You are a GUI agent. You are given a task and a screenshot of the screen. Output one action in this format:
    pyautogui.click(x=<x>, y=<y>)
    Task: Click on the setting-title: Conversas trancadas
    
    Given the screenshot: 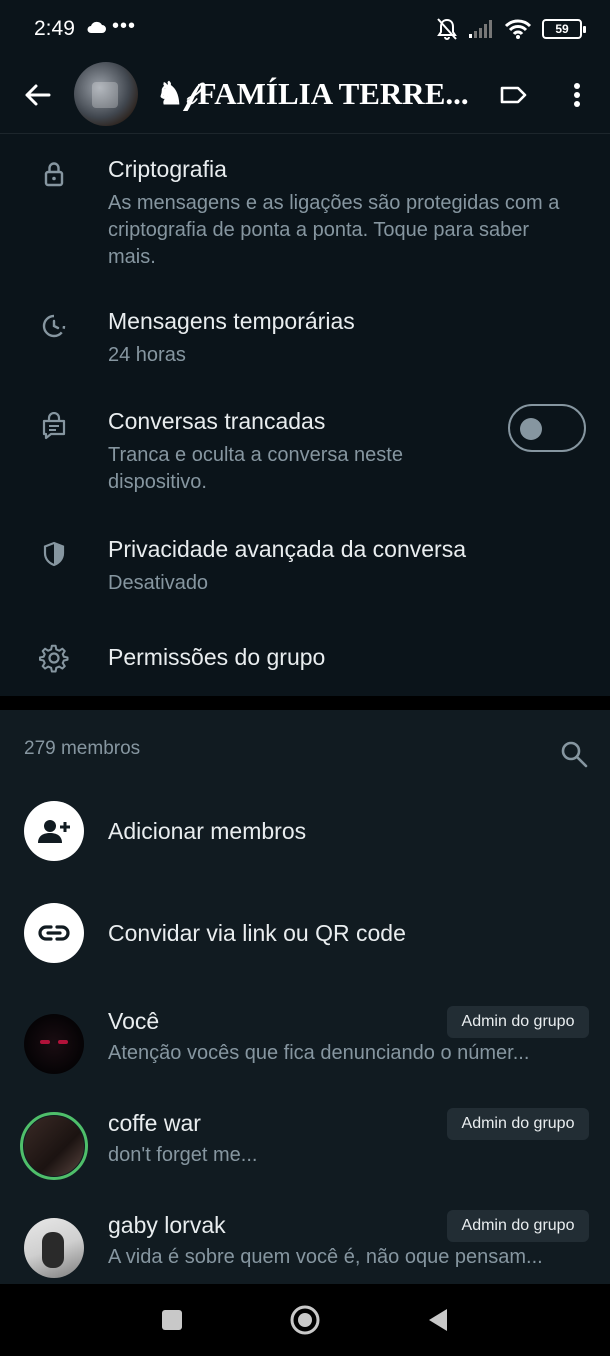 What is the action you would take?
    pyautogui.click(x=217, y=421)
    